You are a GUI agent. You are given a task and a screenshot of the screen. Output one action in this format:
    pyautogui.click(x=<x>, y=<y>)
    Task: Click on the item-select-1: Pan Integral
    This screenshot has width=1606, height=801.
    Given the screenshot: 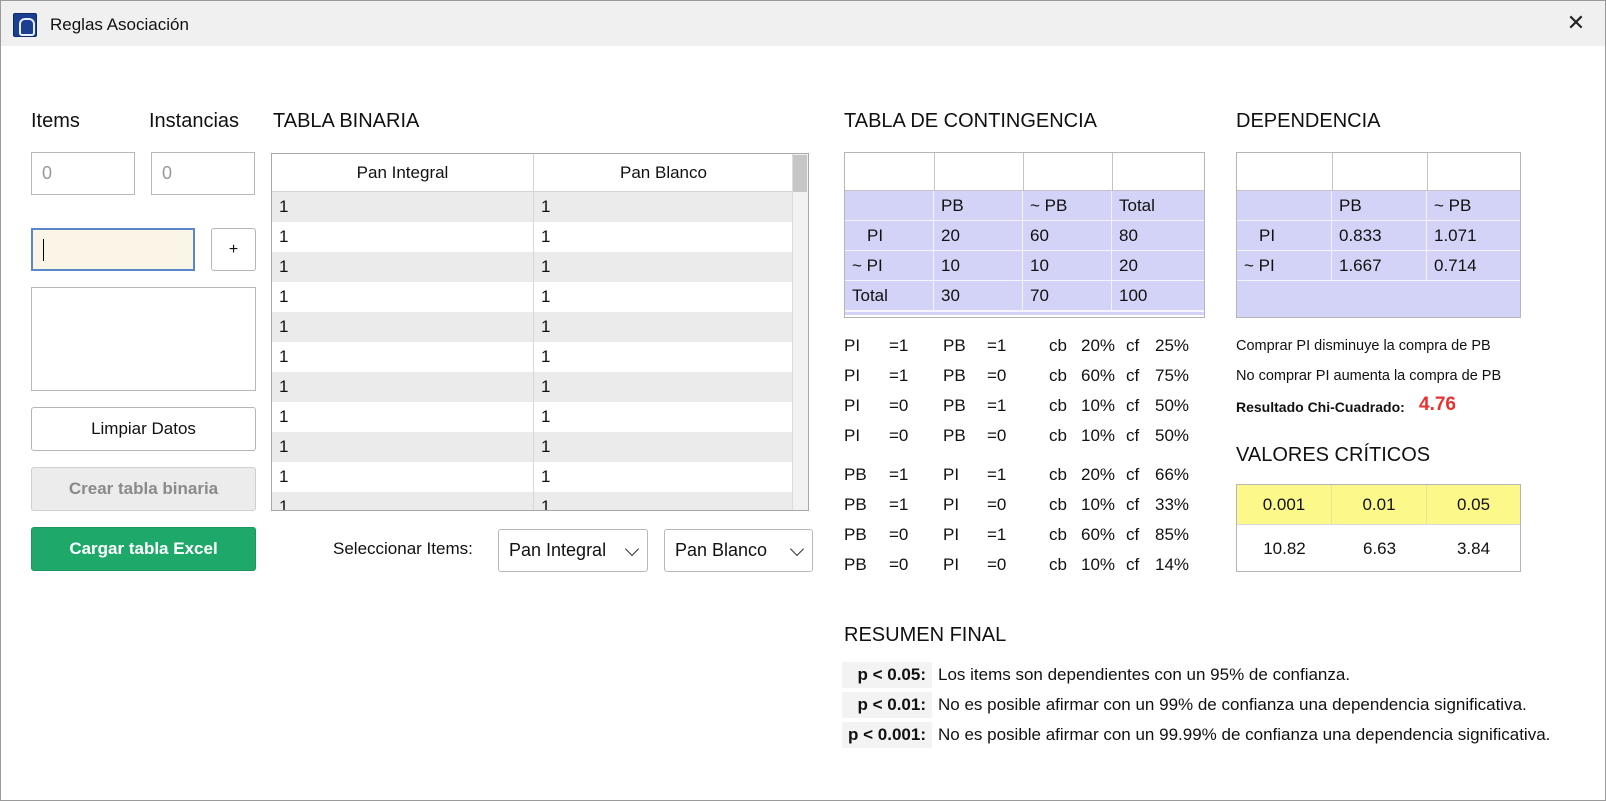 What is the action you would take?
    pyautogui.click(x=573, y=550)
    